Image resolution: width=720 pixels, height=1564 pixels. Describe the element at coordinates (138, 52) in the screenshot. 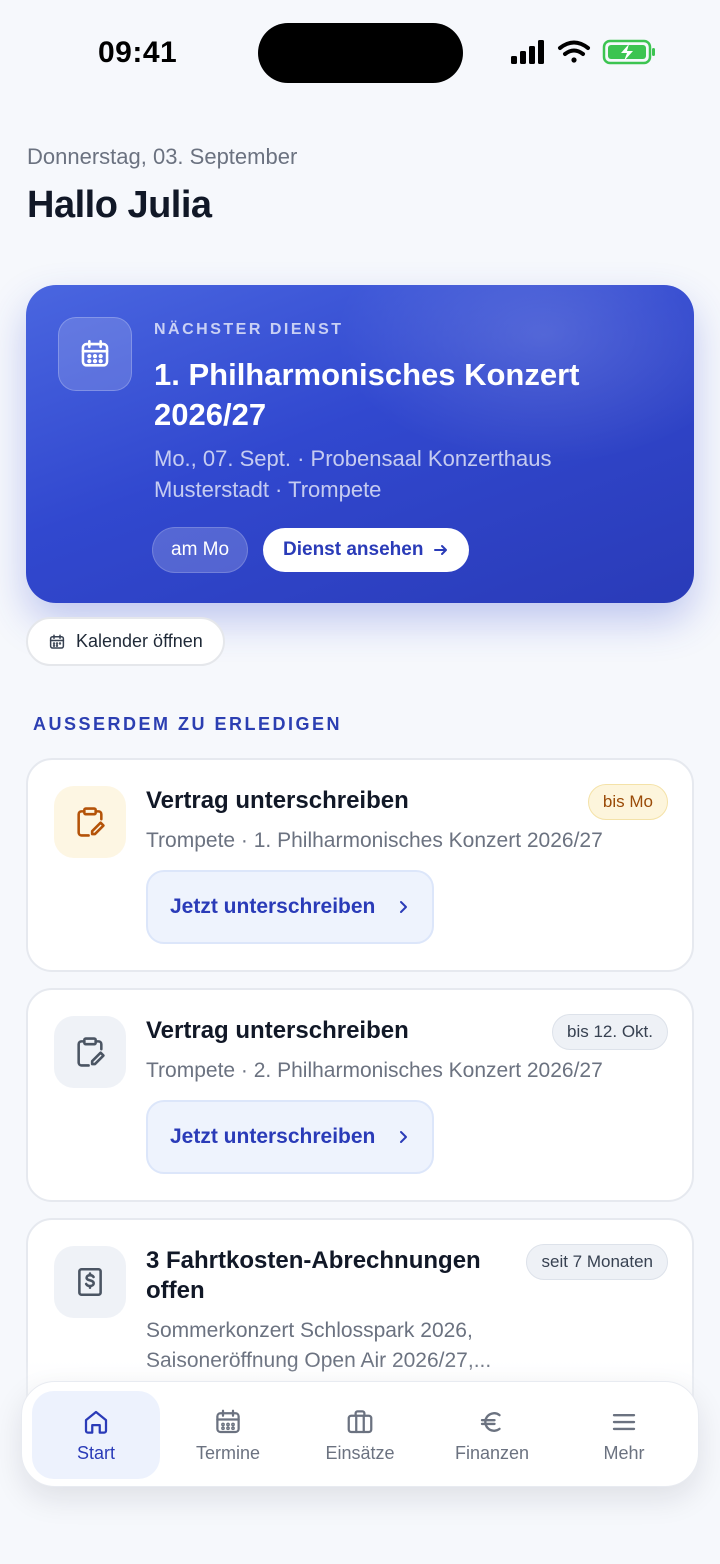

I see `status-time: 09:41` at that location.